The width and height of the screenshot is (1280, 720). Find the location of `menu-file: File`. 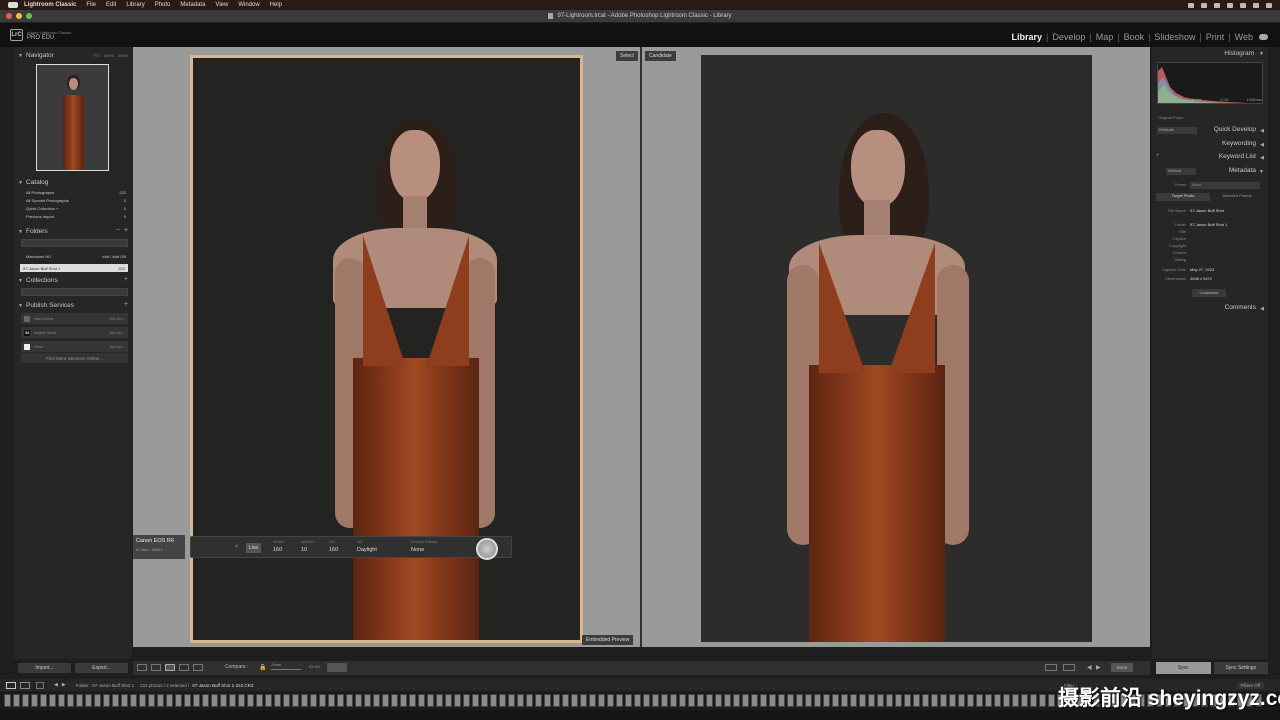

menu-file: File is located at coordinates (91, 5).